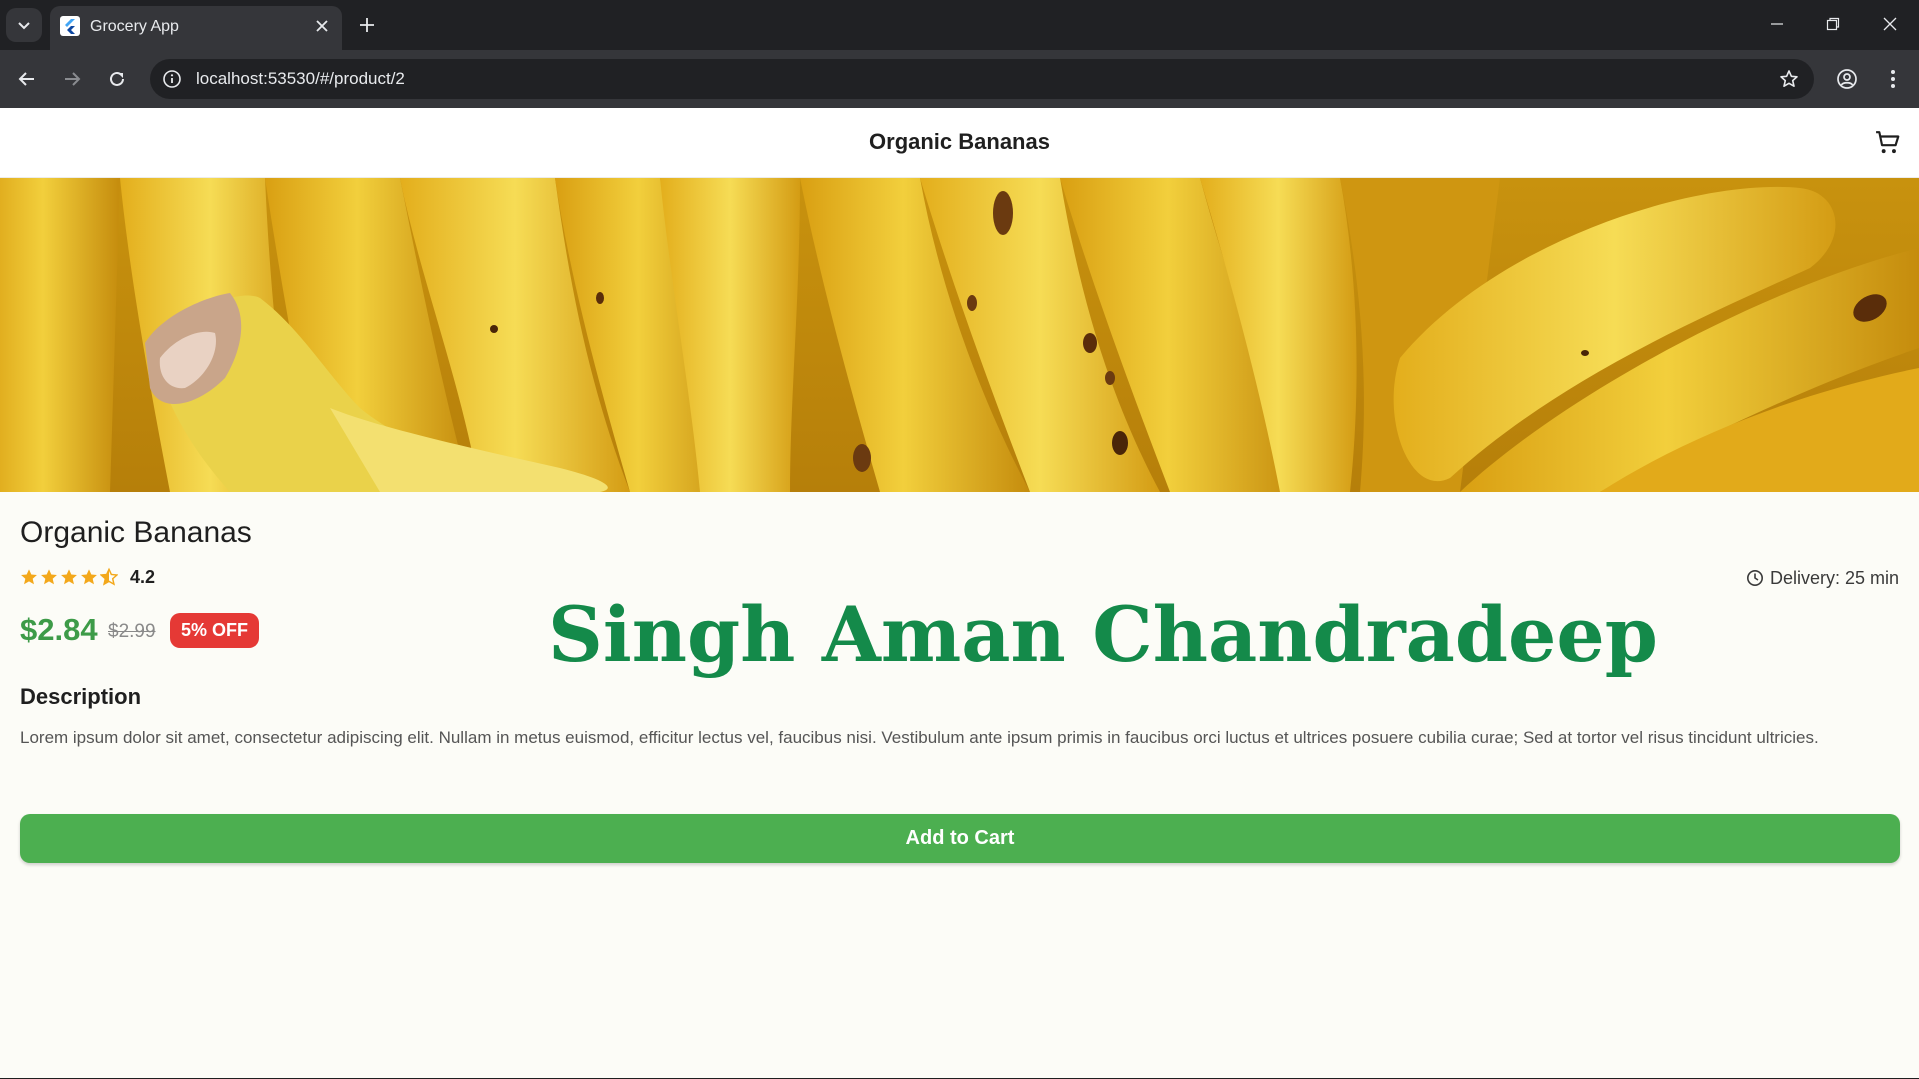 Image resolution: width=1919 pixels, height=1079 pixels. I want to click on flutter-favicon-icon, so click(70, 26).